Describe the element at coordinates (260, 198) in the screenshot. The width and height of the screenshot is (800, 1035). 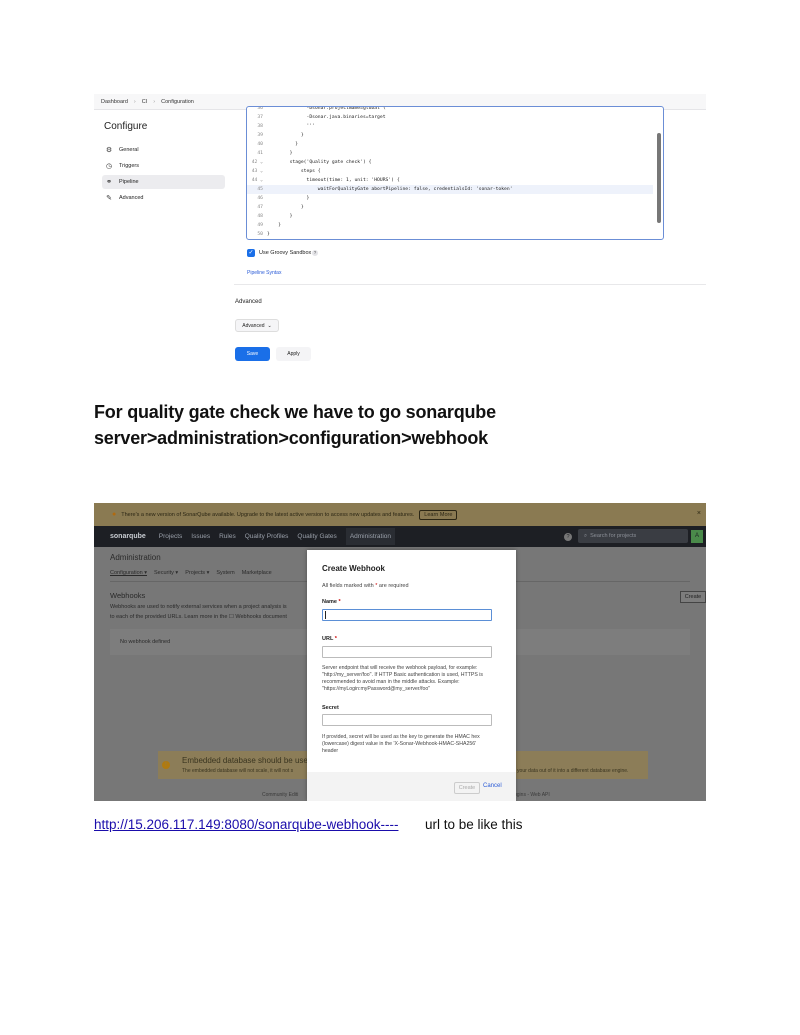
I see `line-number: 46` at that location.